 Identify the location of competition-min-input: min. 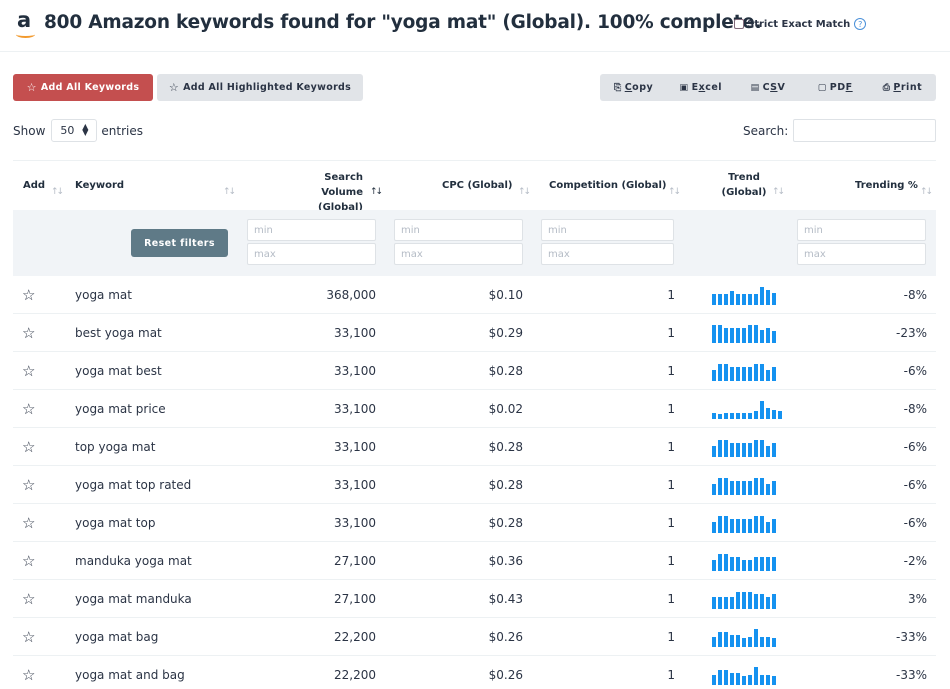
(607, 230).